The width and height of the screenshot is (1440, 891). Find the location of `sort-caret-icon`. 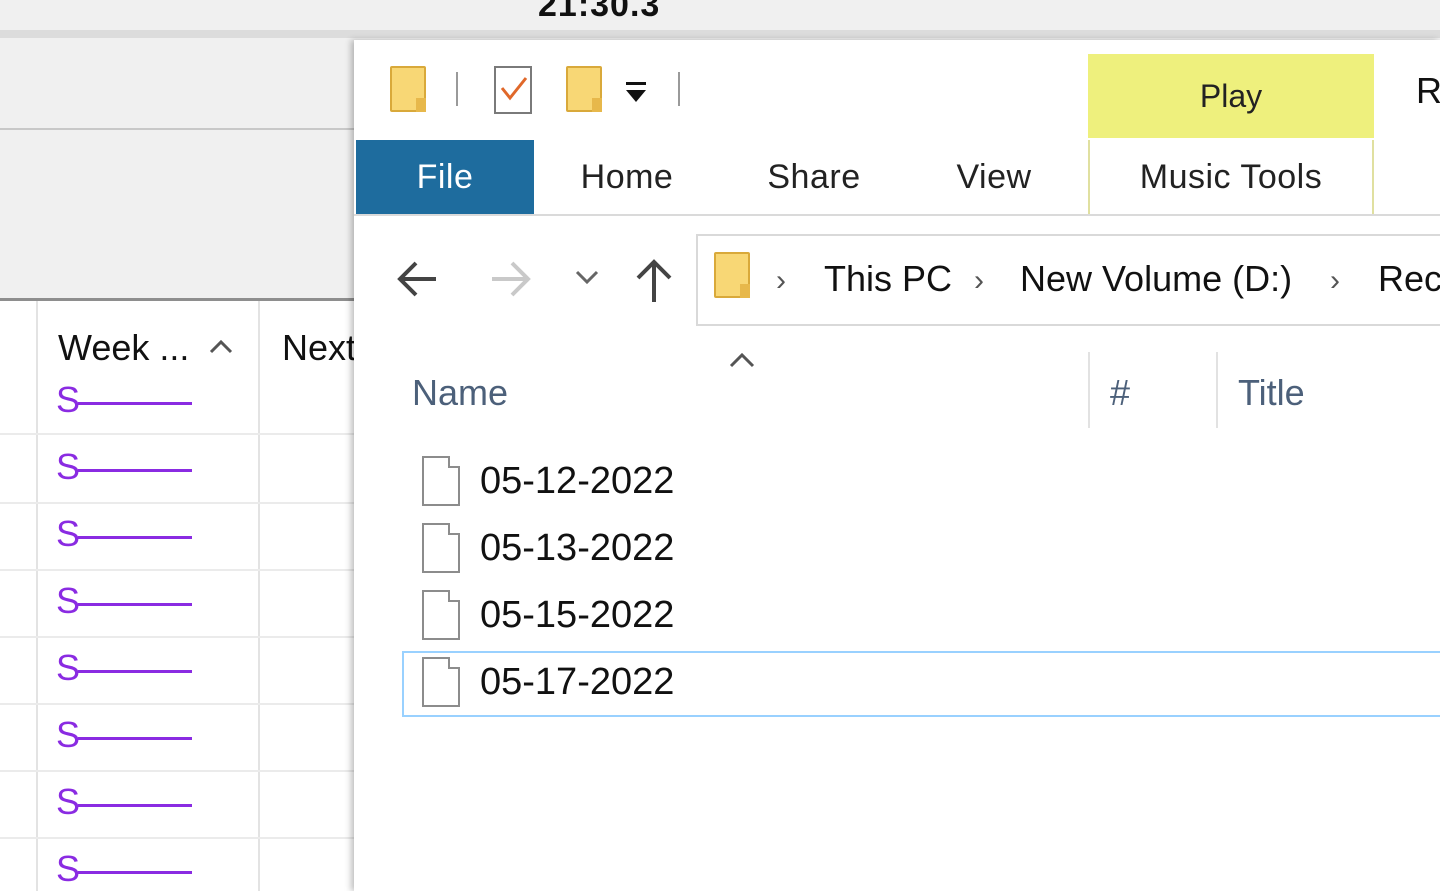

sort-caret-icon is located at coordinates (221, 346).